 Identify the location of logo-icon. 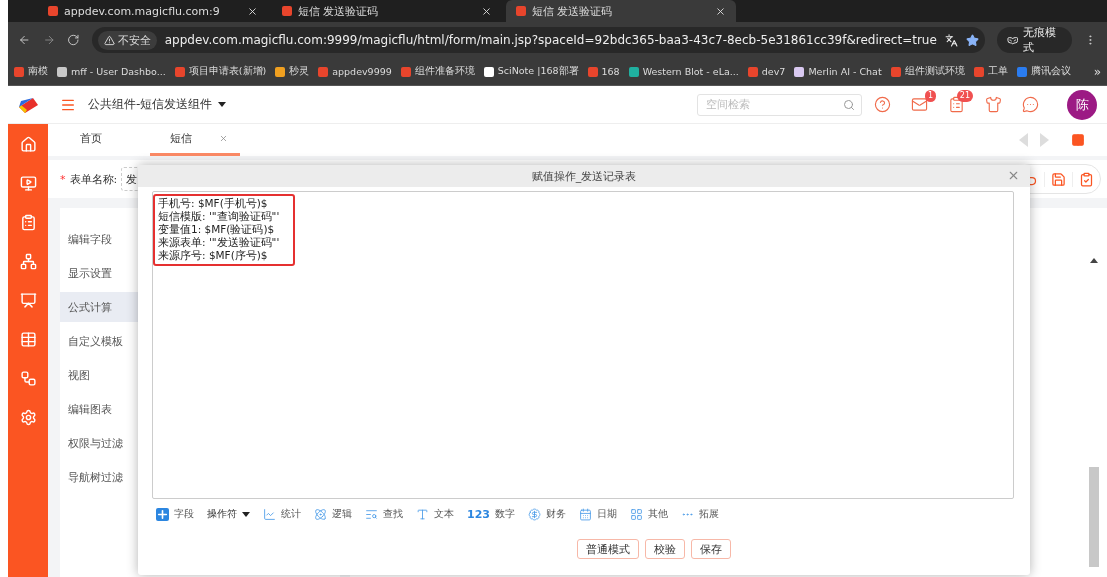
(28, 104).